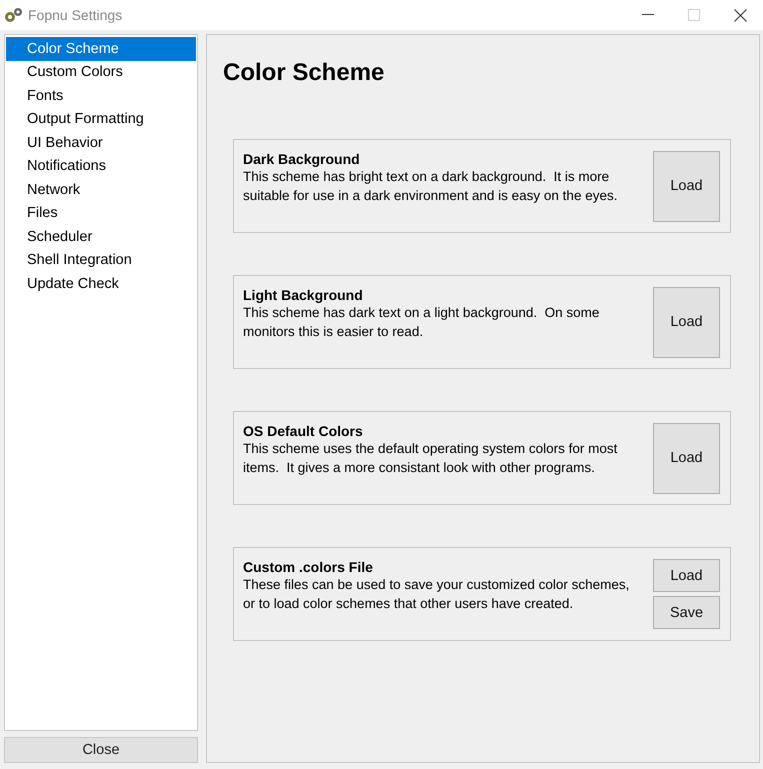 Image resolution: width=763 pixels, height=769 pixels. What do you see at coordinates (648, 15) in the screenshot?
I see `minimize-icon` at bounding box center [648, 15].